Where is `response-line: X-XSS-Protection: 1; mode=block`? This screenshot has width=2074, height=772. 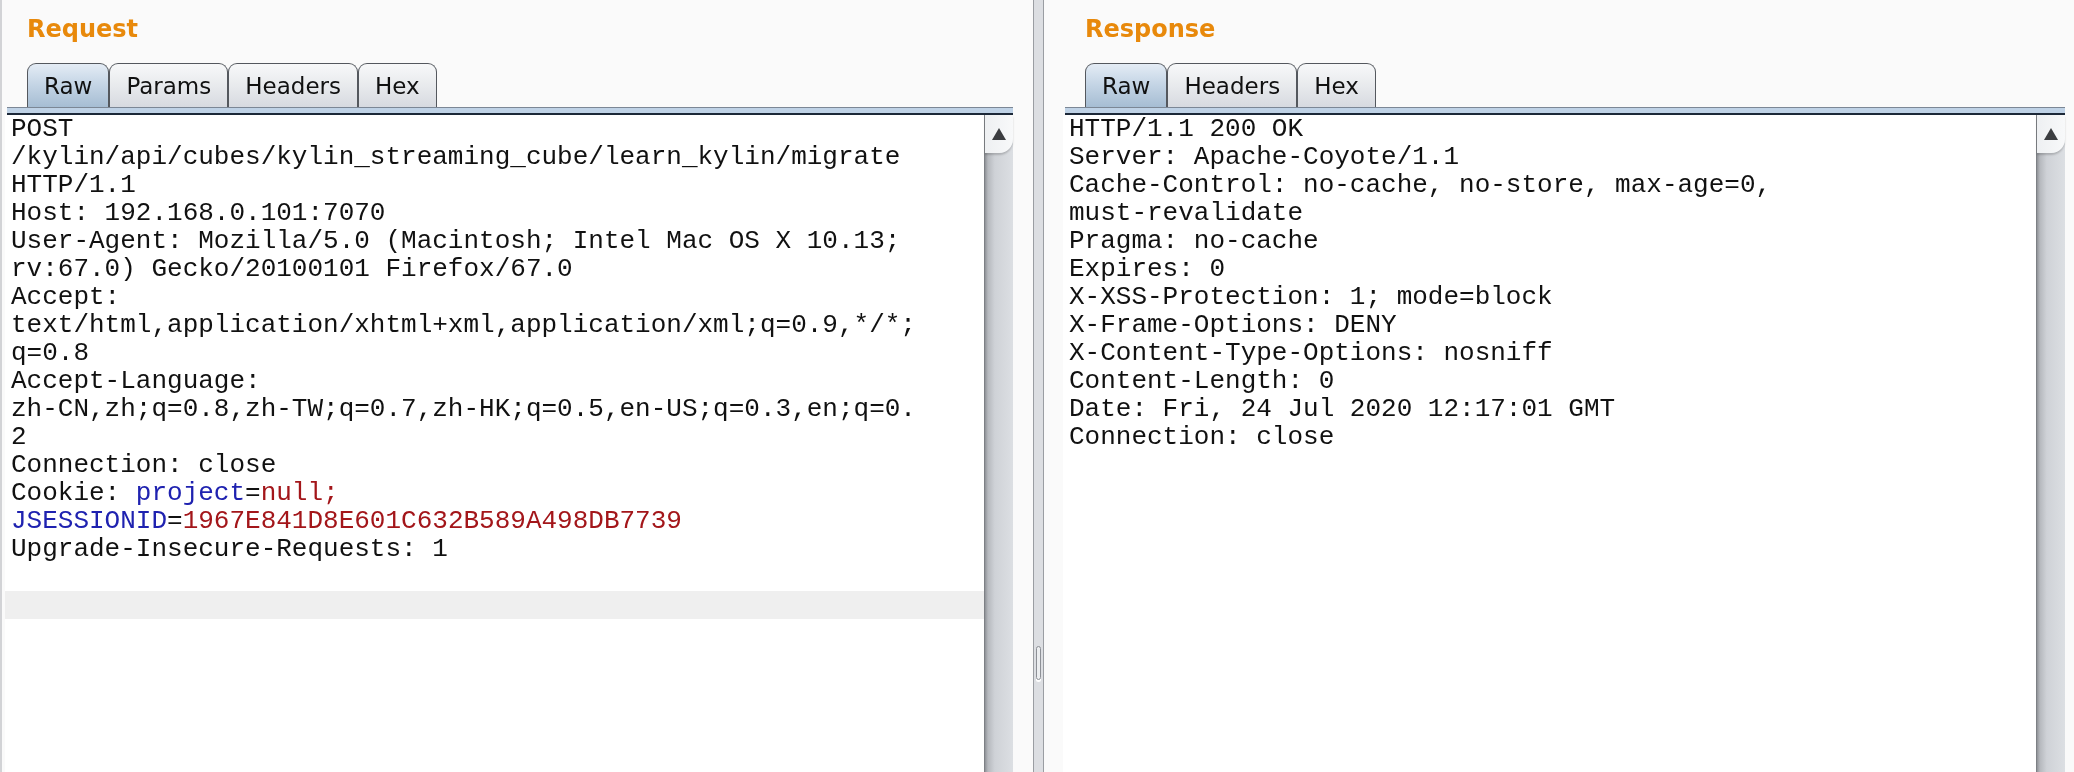
response-line: X-XSS-Protection: 1; mode=block is located at coordinates (1311, 297).